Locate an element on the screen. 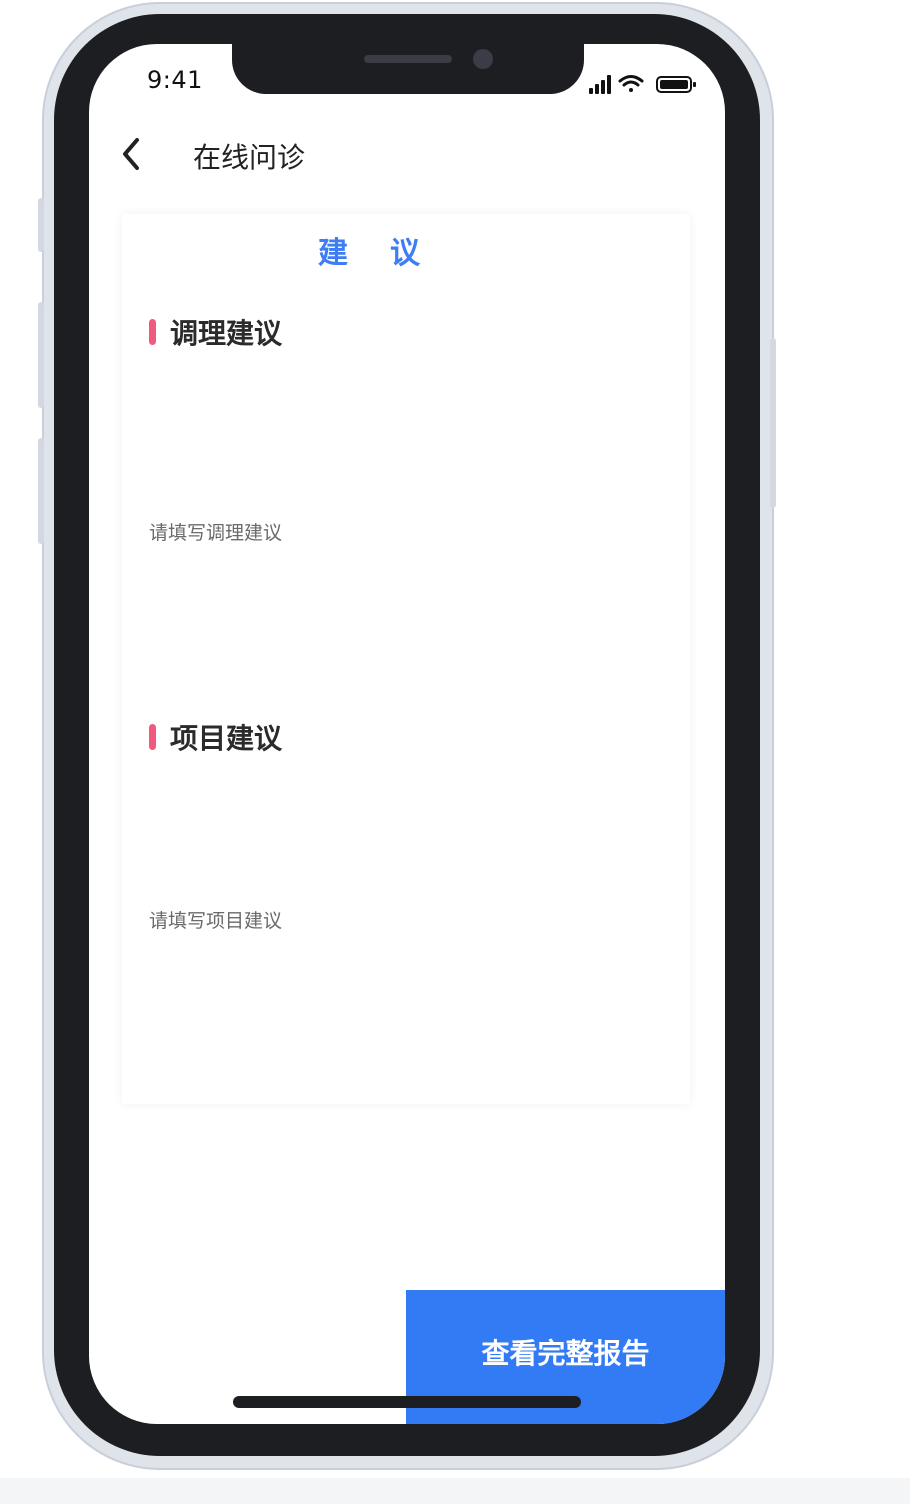 Image resolution: width=910 pixels, height=1504 pixels. chevron-left-icon is located at coordinates (131, 154).